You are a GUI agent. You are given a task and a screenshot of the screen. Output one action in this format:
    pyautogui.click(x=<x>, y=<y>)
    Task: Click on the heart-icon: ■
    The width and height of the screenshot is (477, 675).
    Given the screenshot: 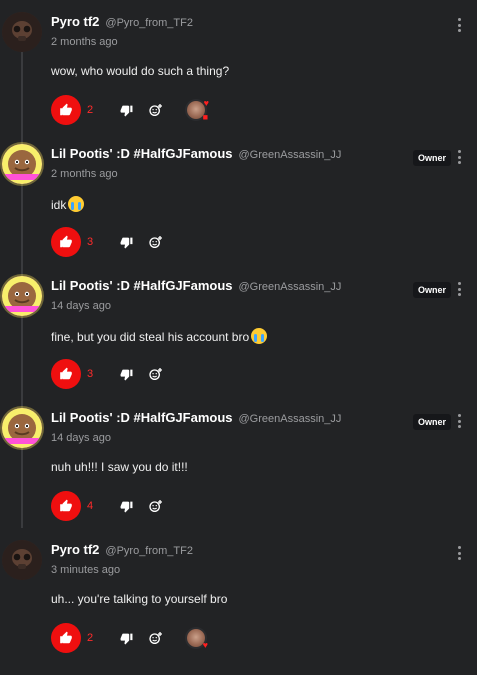 What is the action you would take?
    pyautogui.click(x=205, y=117)
    